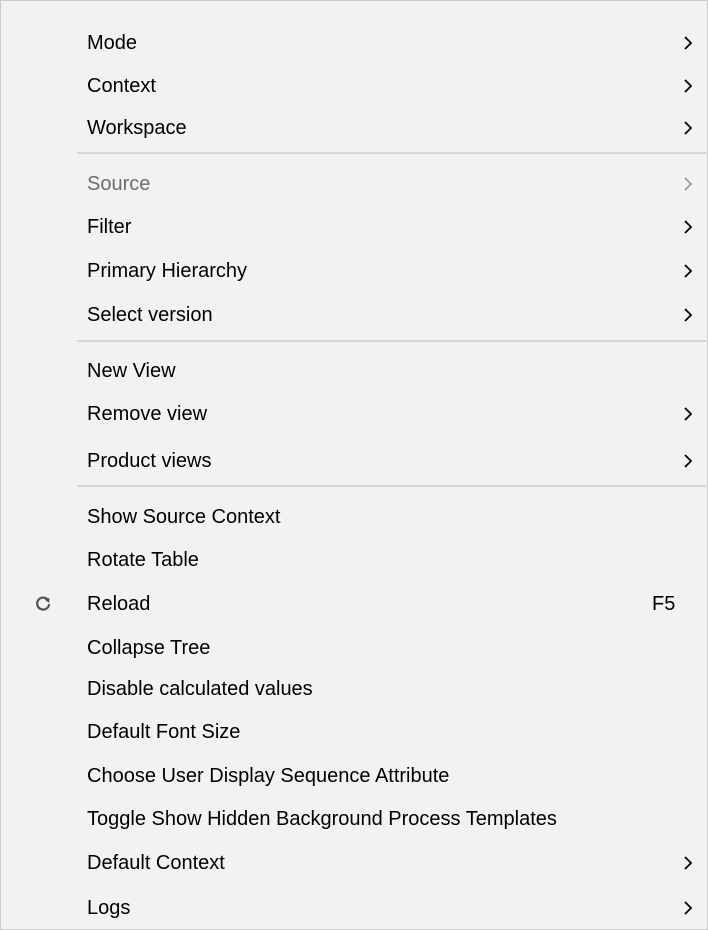  I want to click on menu-item-label: Mode, so click(112, 43).